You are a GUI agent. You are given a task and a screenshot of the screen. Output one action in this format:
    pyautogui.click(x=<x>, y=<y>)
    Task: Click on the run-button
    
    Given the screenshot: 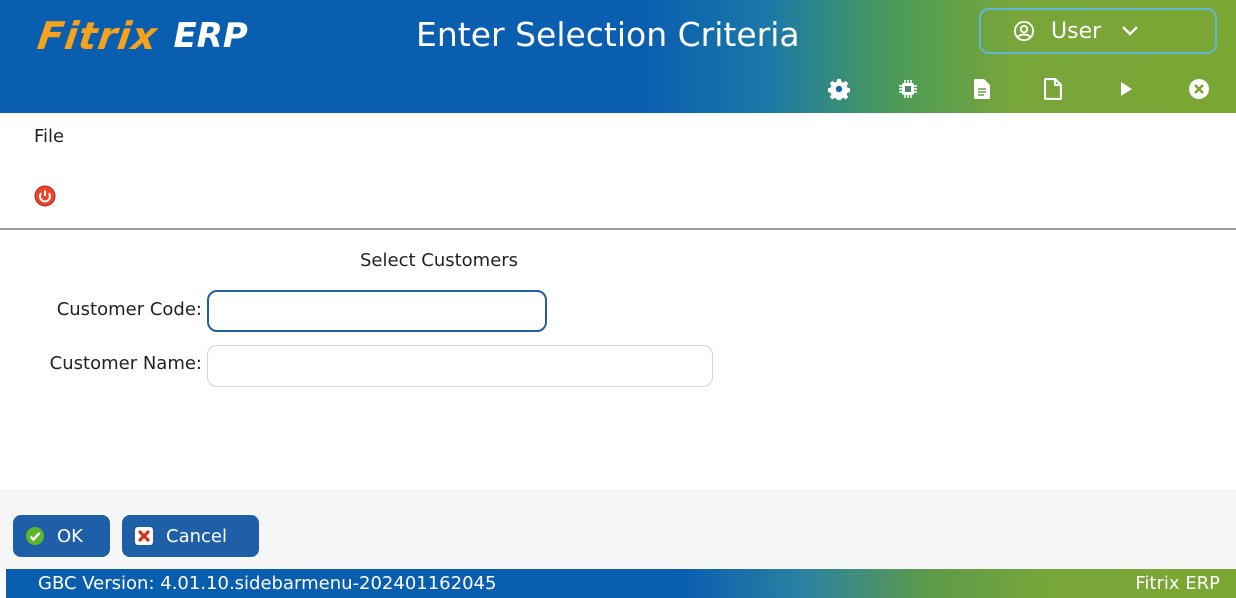 What is the action you would take?
    pyautogui.click(x=1126, y=89)
    